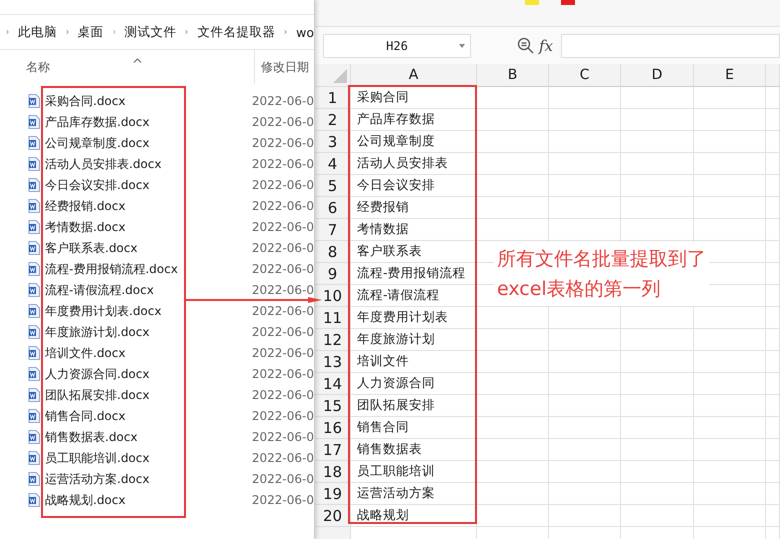  I want to click on annotation-text: 所有文件名批量提取到了 excel表格的第一列, so click(601, 274).